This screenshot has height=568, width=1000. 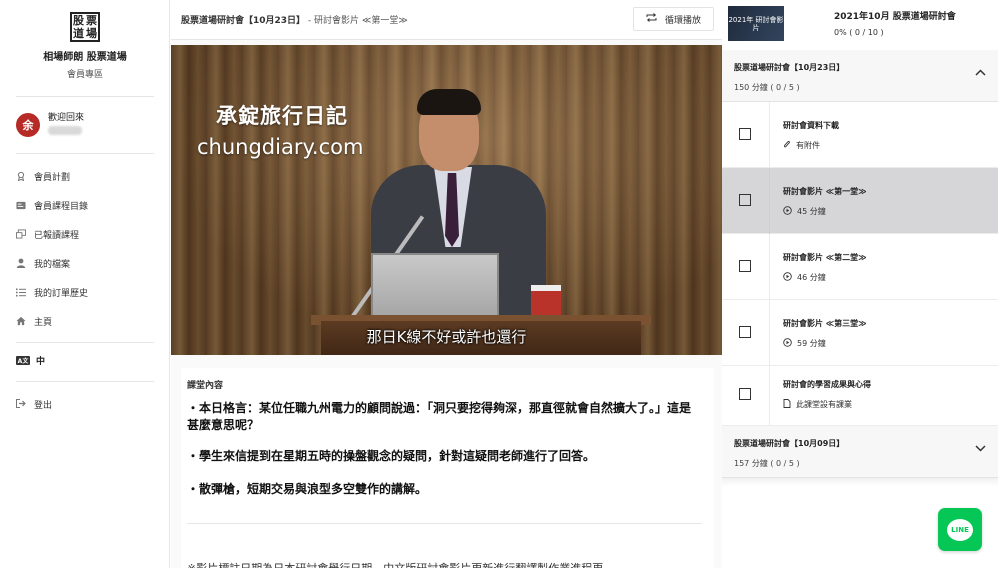 What do you see at coordinates (61, 293) in the screenshot?
I see `nav-label: 我的訂單歷史` at bounding box center [61, 293].